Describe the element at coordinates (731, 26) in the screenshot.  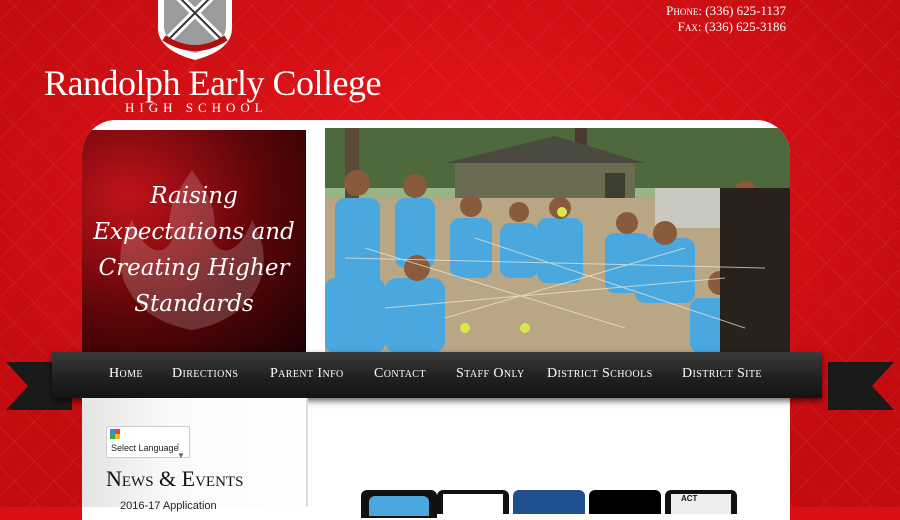
I see `fax-number: Fax: (336) 625-3186` at that location.